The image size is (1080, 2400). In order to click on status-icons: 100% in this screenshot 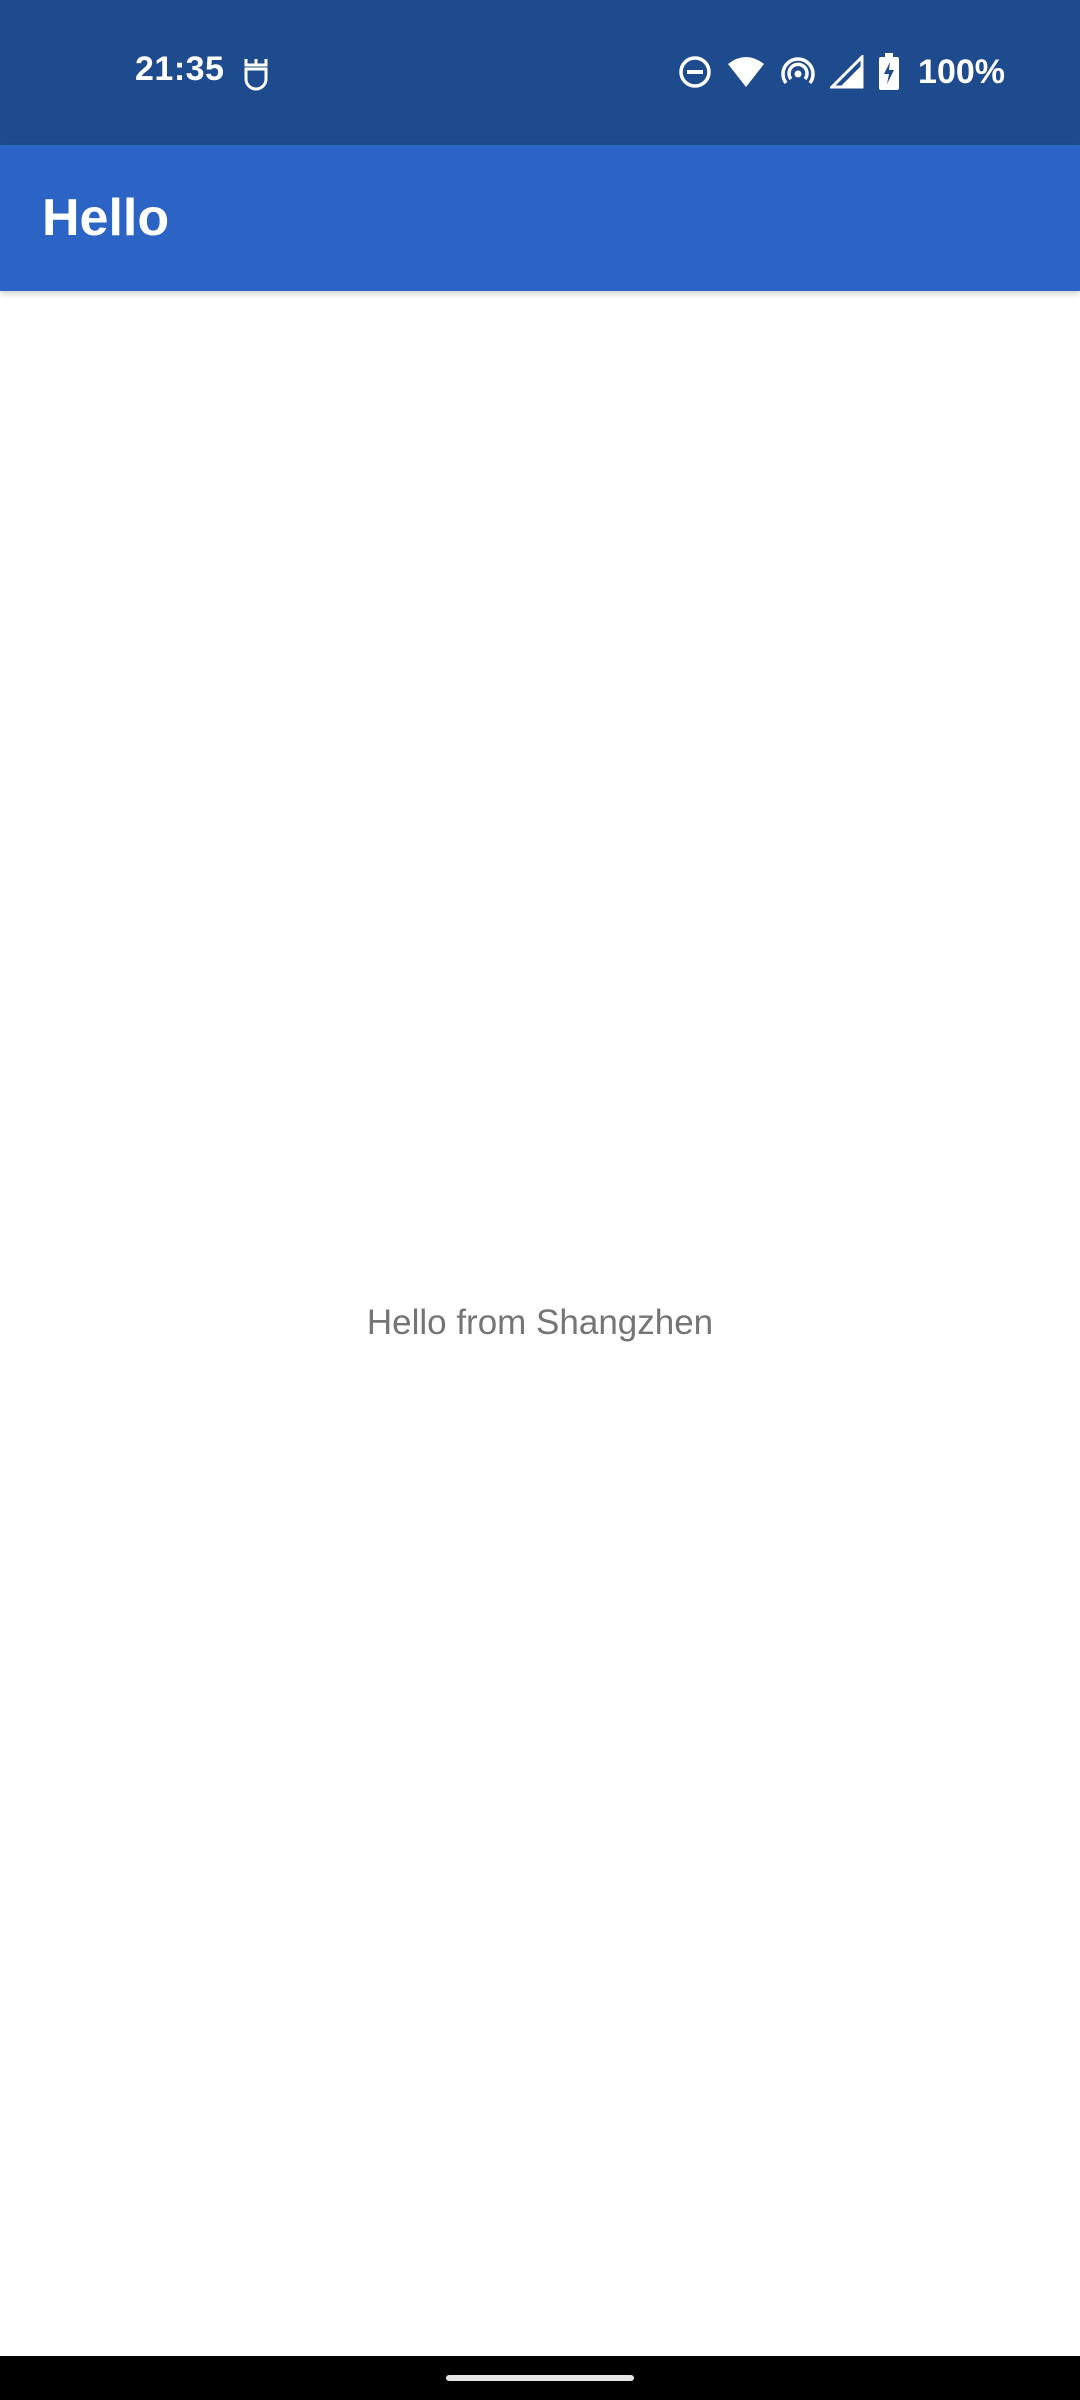, I will do `click(841, 72)`.